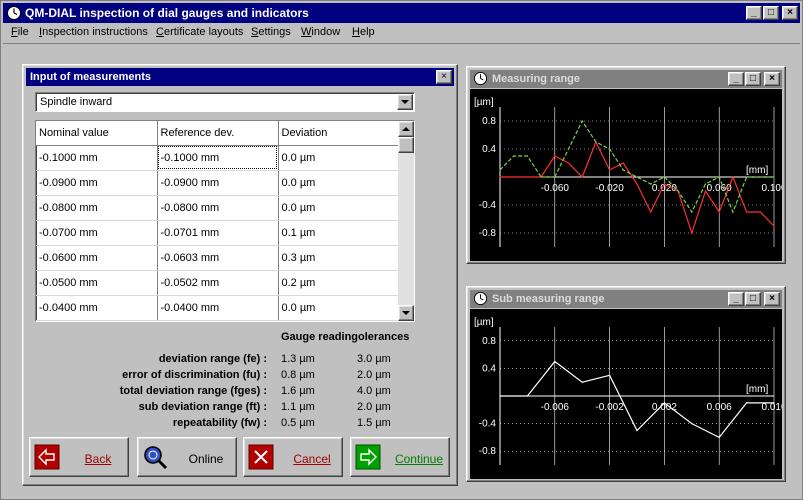 Image resolution: width=803 pixels, height=500 pixels. I want to click on stat-tolerance: 2.0 µm, so click(374, 375).